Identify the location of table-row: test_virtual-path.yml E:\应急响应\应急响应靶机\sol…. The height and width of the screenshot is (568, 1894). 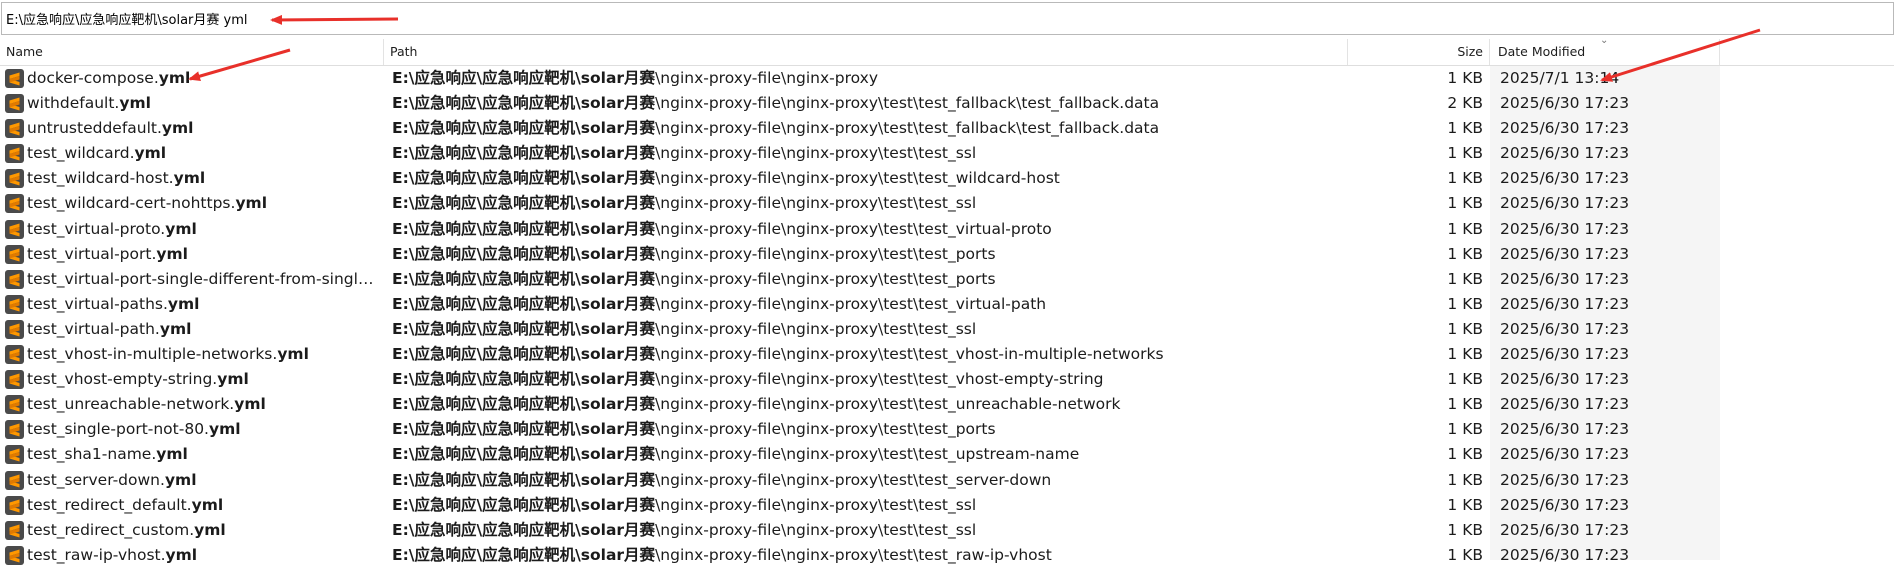
(947, 329).